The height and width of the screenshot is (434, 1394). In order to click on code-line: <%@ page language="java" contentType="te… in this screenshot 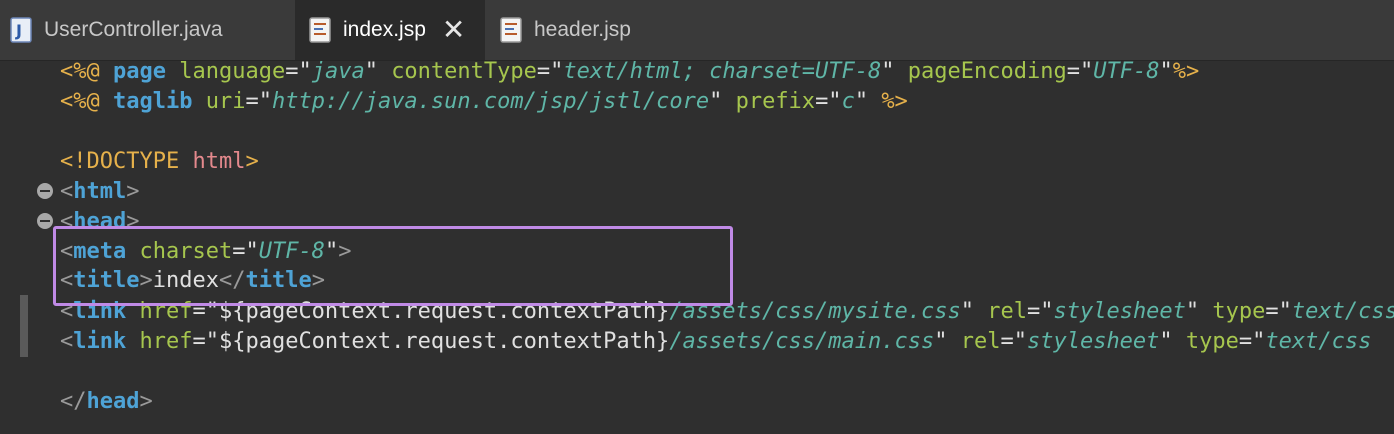, I will do `click(630, 71)`.